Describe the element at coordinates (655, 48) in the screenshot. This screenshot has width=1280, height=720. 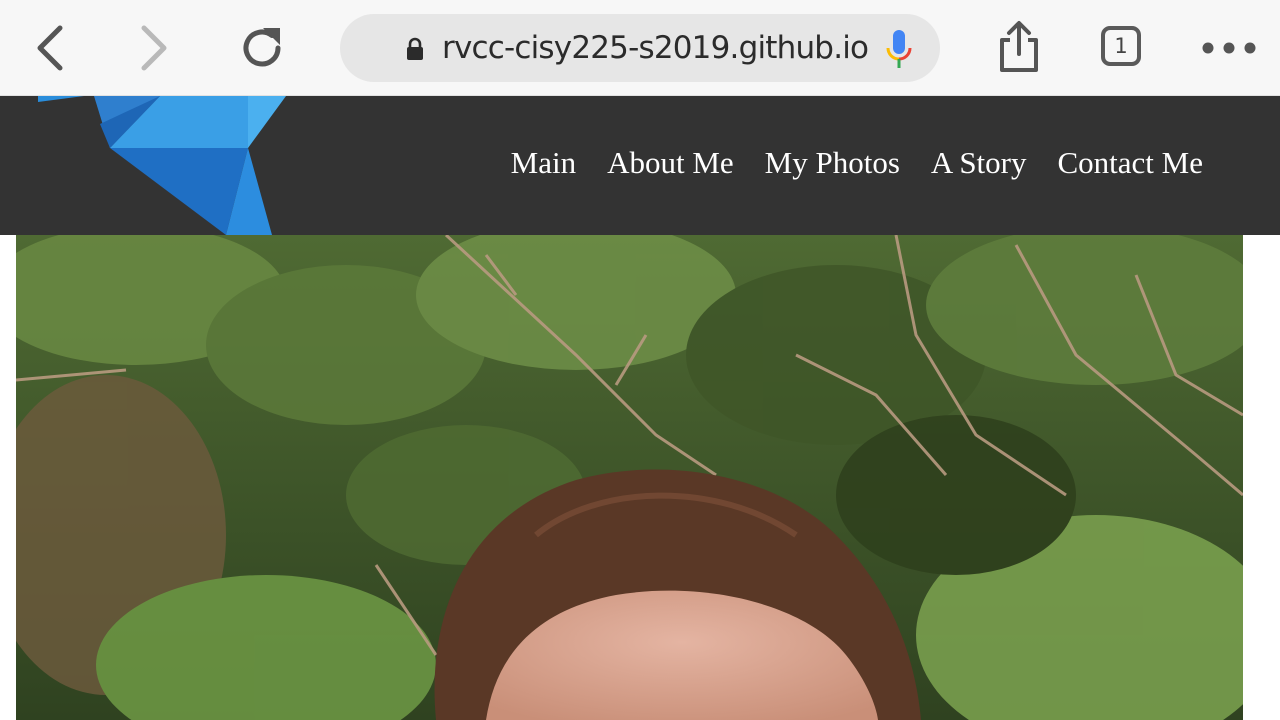
I see `url-text: rvcc-cisy225-s2019.github.io` at that location.